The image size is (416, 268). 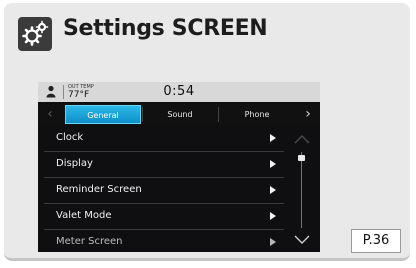 What do you see at coordinates (164, 241) in the screenshot?
I see `menu-item-meter-screen: Meter Screen` at bounding box center [164, 241].